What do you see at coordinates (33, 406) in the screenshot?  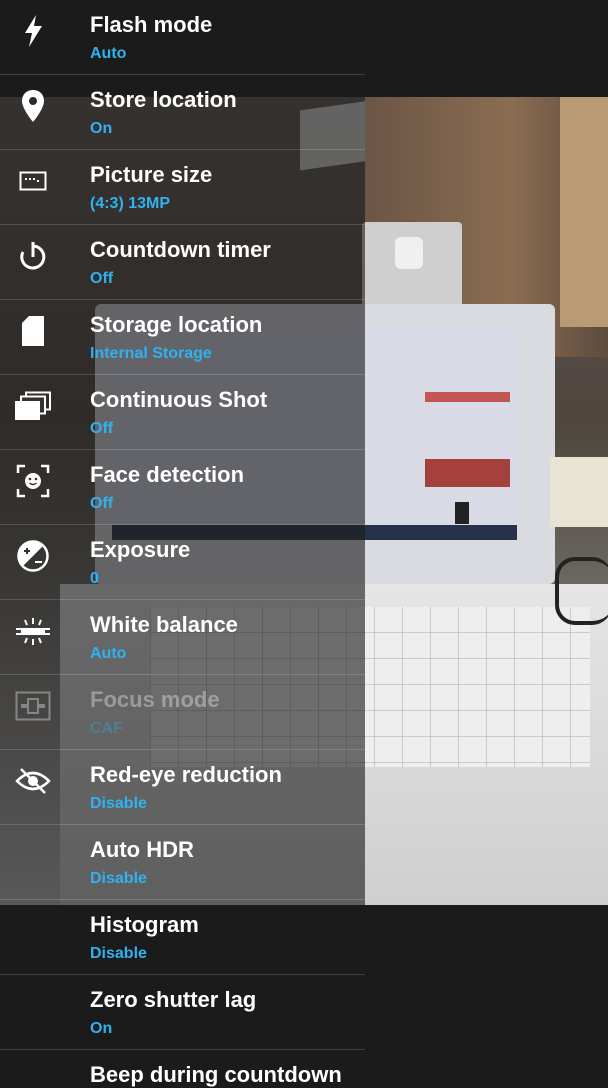 I see `continuous-shot-icon` at bounding box center [33, 406].